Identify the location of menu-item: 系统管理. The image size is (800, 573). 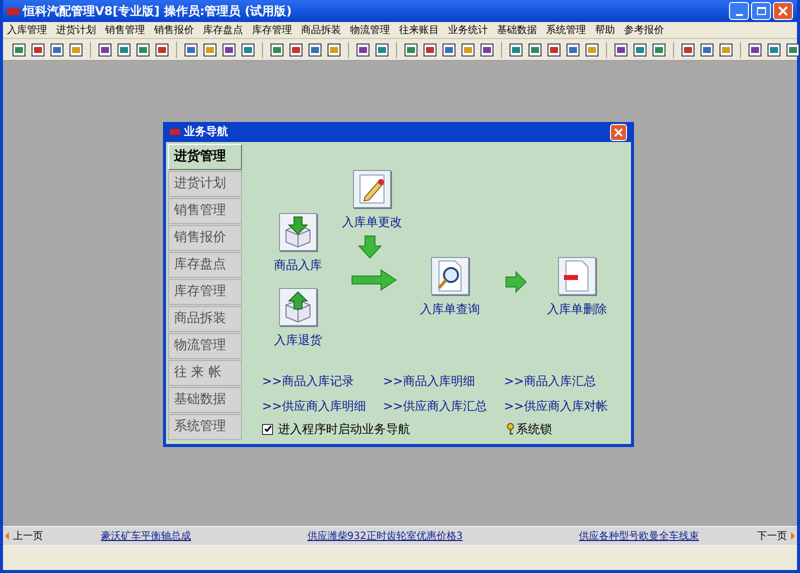
(566, 30).